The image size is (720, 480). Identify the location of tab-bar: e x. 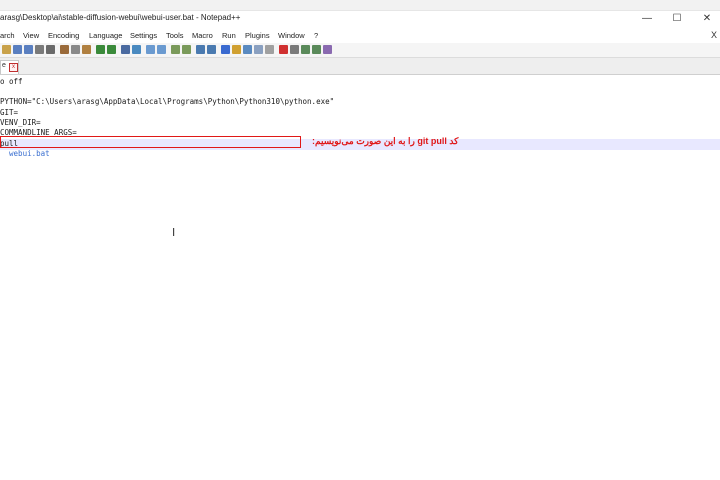
(360, 66).